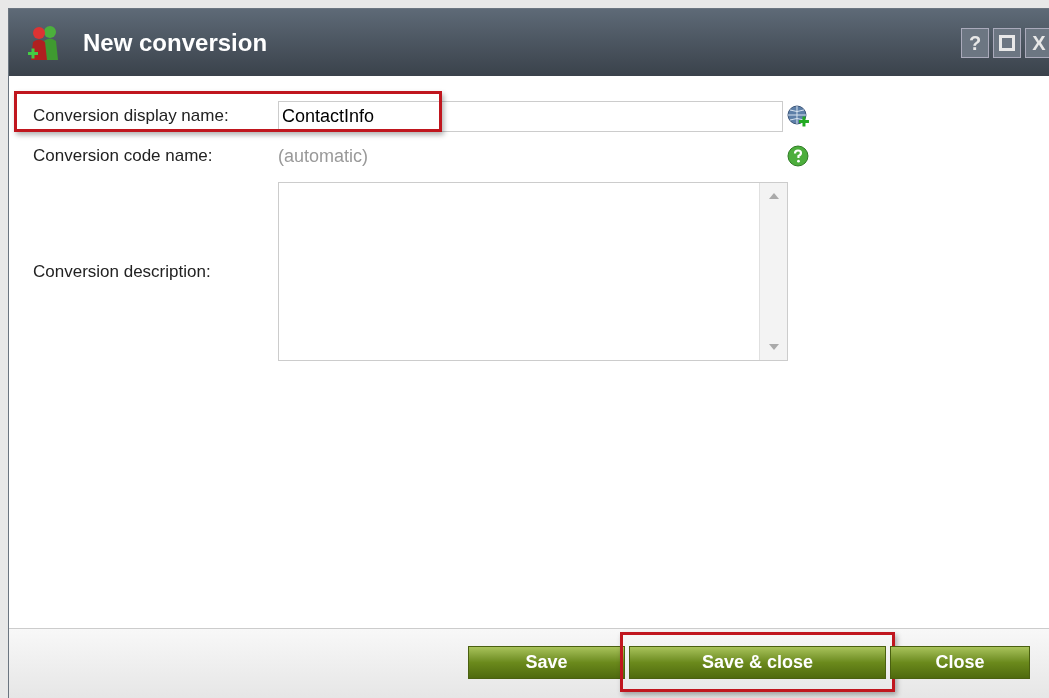  What do you see at coordinates (960, 662) in the screenshot?
I see `action-button: Close` at bounding box center [960, 662].